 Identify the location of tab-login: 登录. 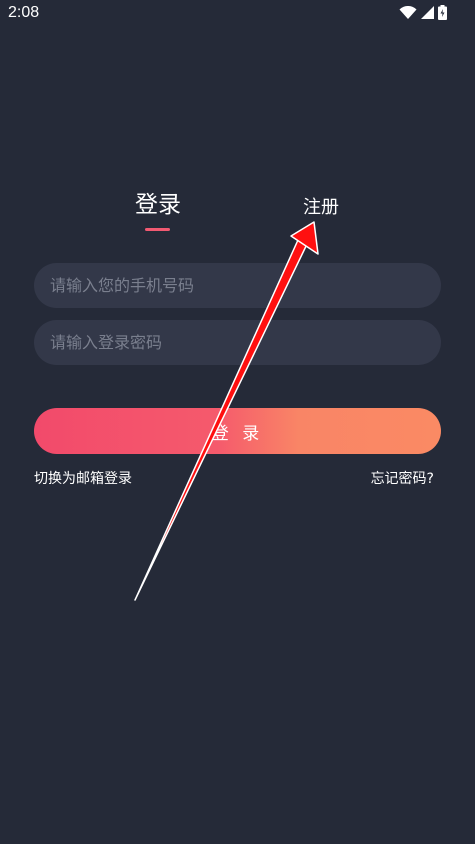
(158, 202).